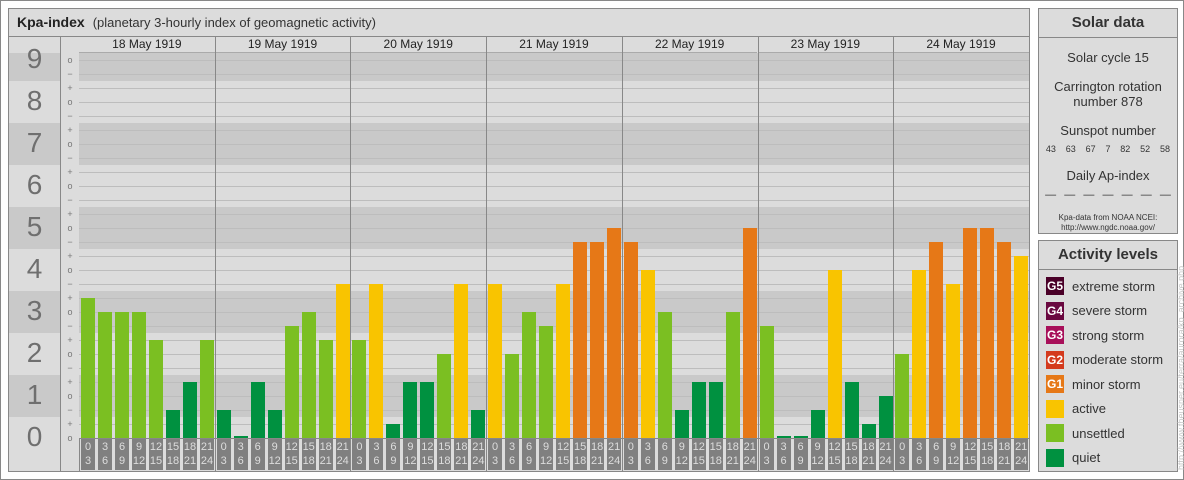 This screenshot has width=1184, height=480. I want to click on interval-end: 15, so click(156, 461).